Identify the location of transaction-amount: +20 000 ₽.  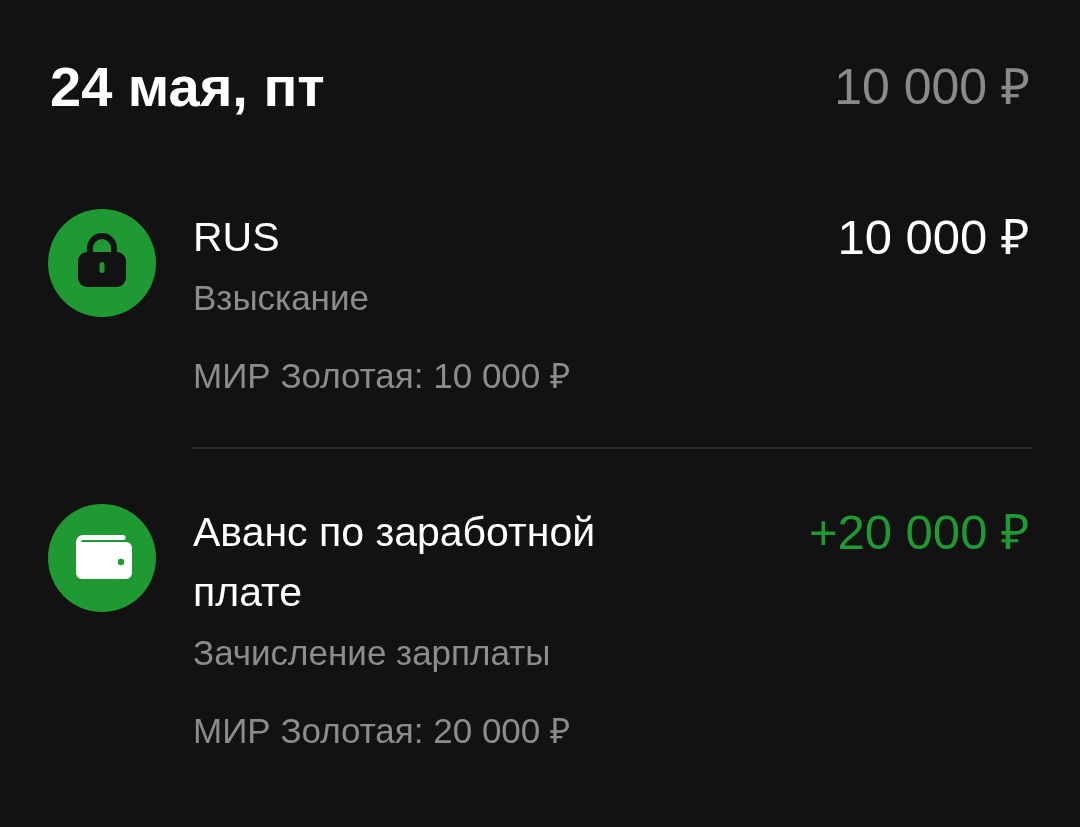
(919, 532).